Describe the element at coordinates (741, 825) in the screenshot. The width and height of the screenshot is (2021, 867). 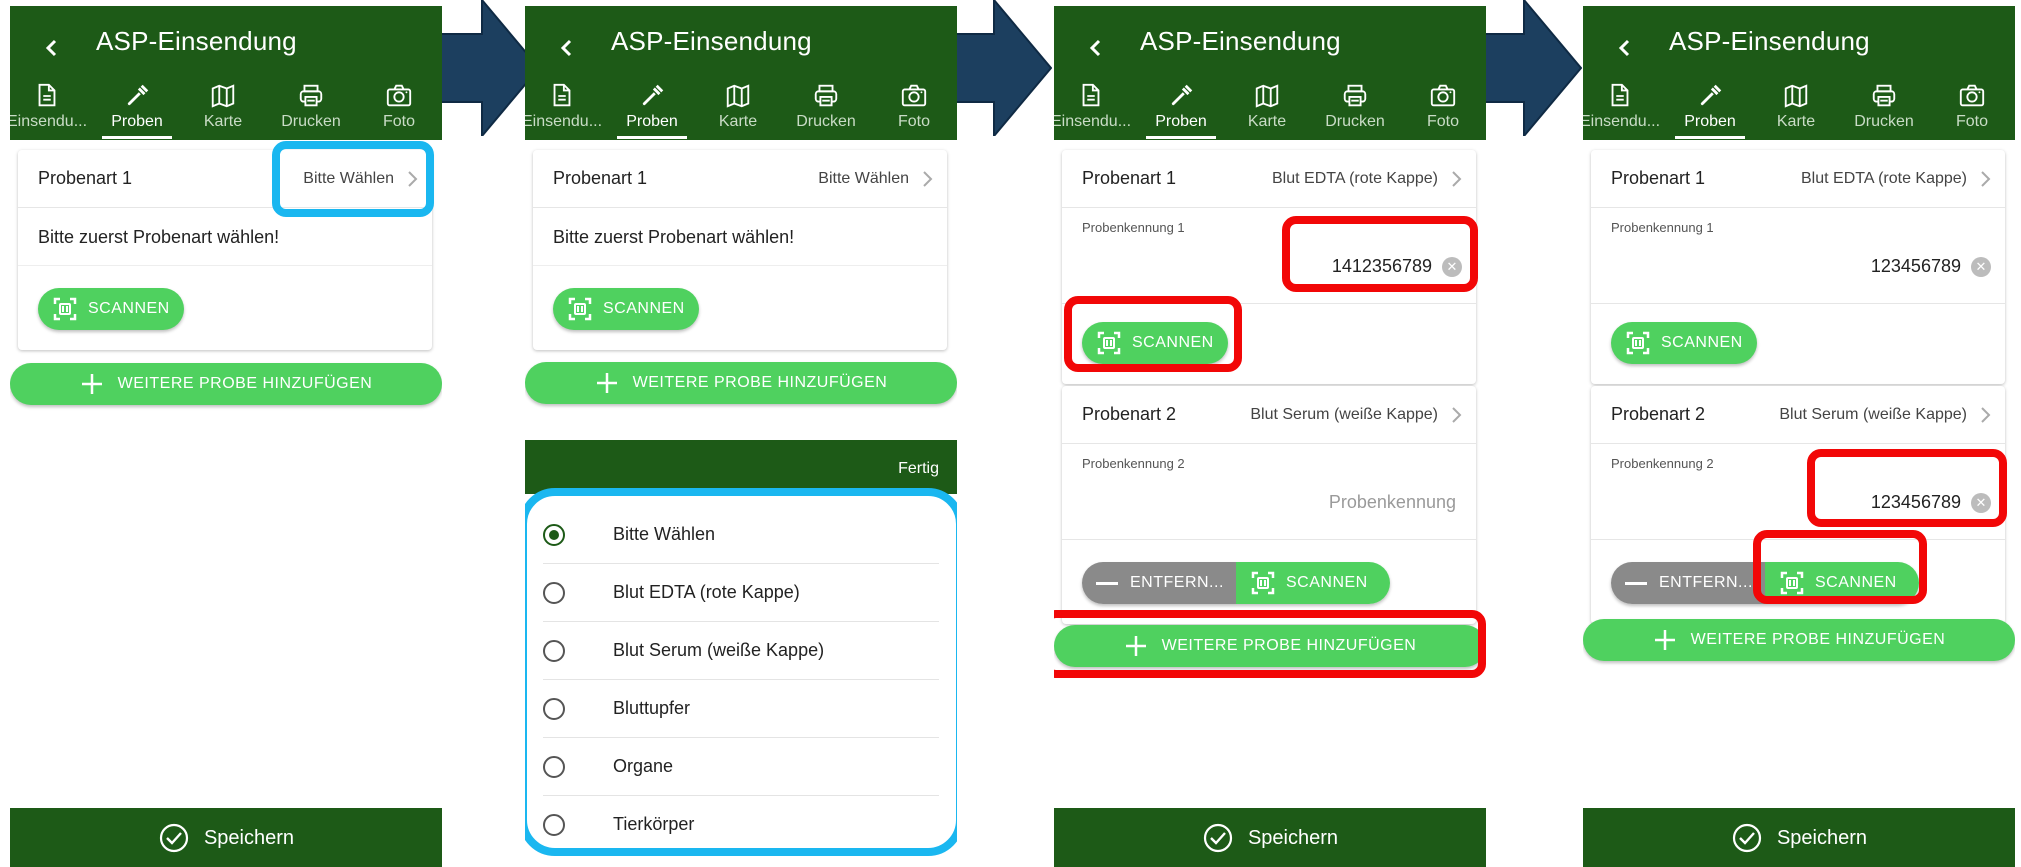
I see `picker-option: Tierkörper` at that location.